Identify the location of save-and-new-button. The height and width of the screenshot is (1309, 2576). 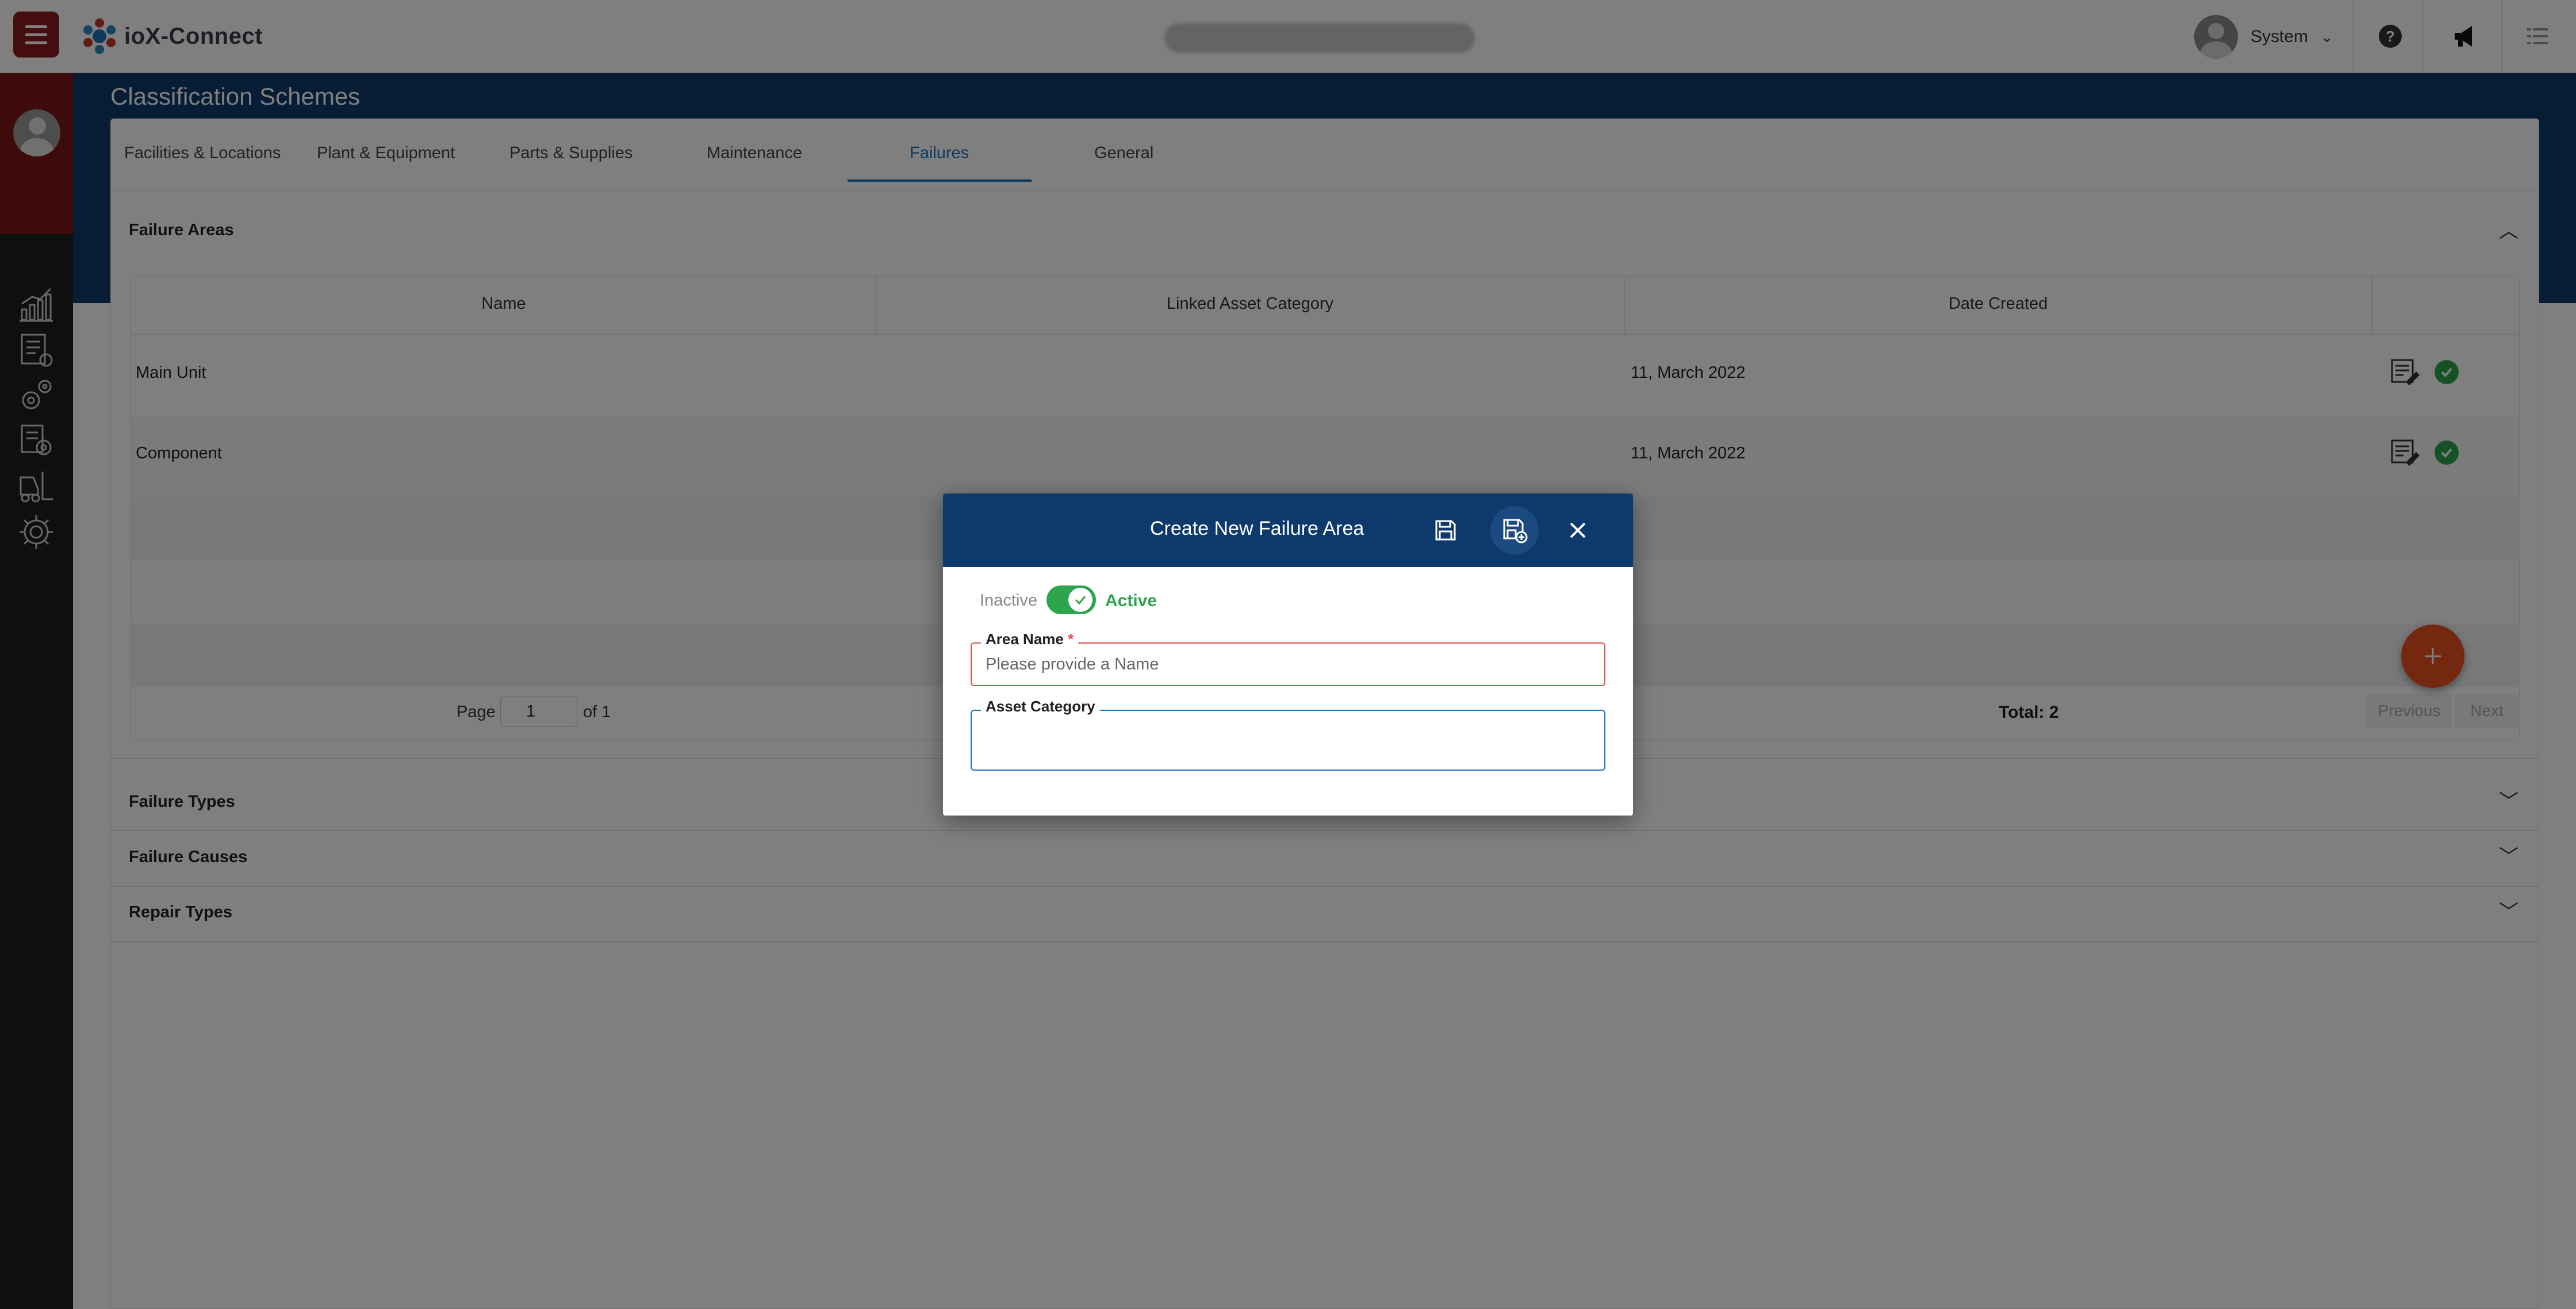
(1514, 530).